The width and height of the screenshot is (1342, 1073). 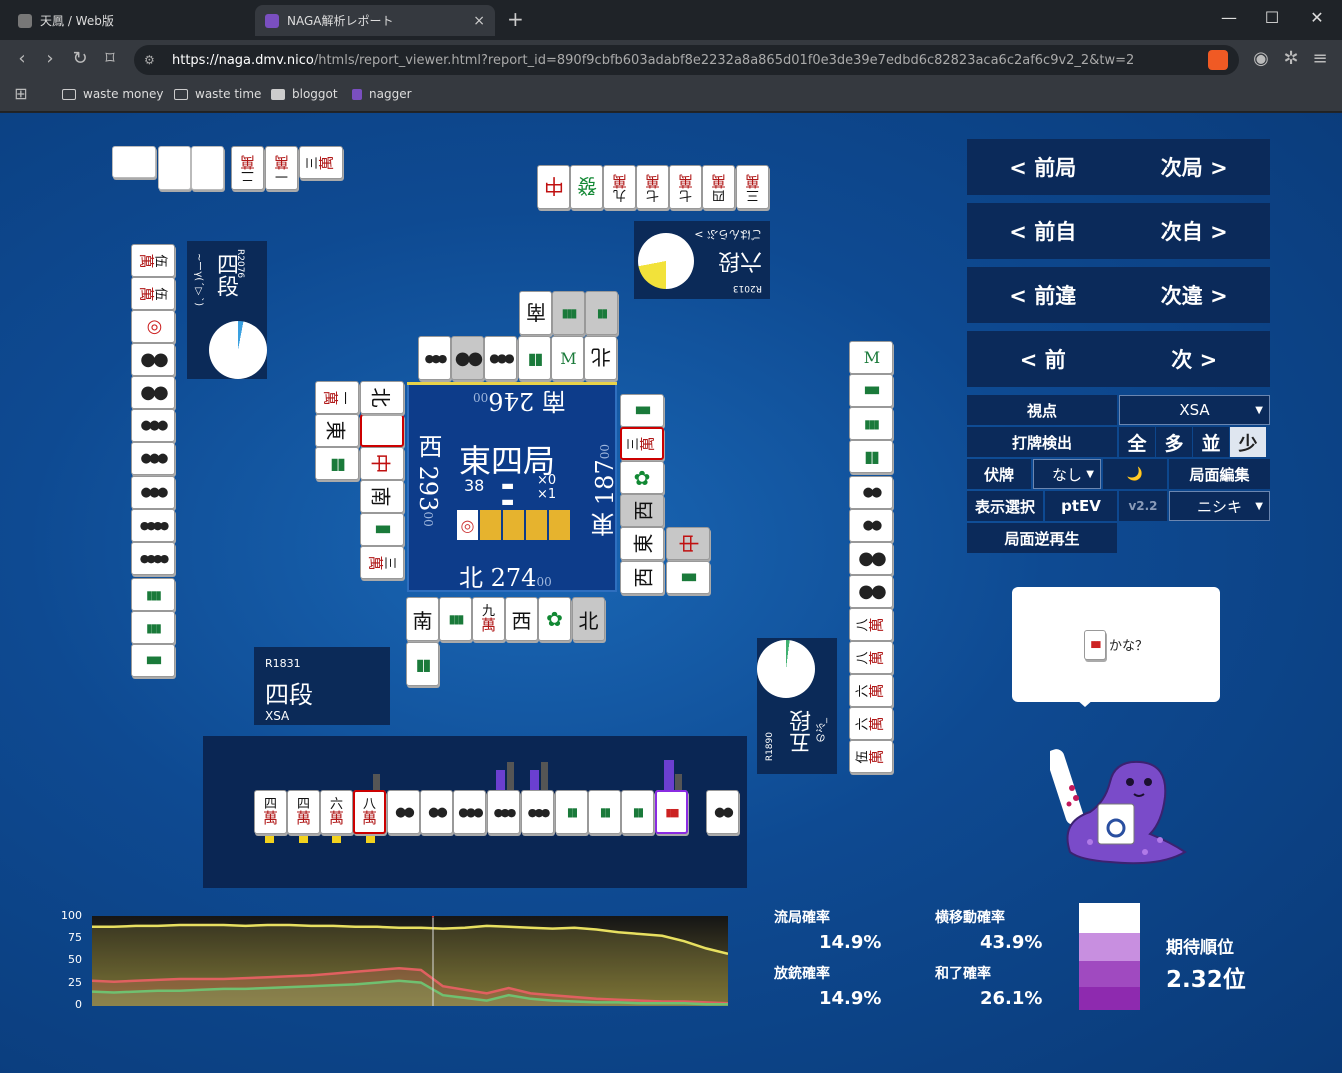 What do you see at coordinates (410, 961) in the screenshot?
I see `probability-chart` at bounding box center [410, 961].